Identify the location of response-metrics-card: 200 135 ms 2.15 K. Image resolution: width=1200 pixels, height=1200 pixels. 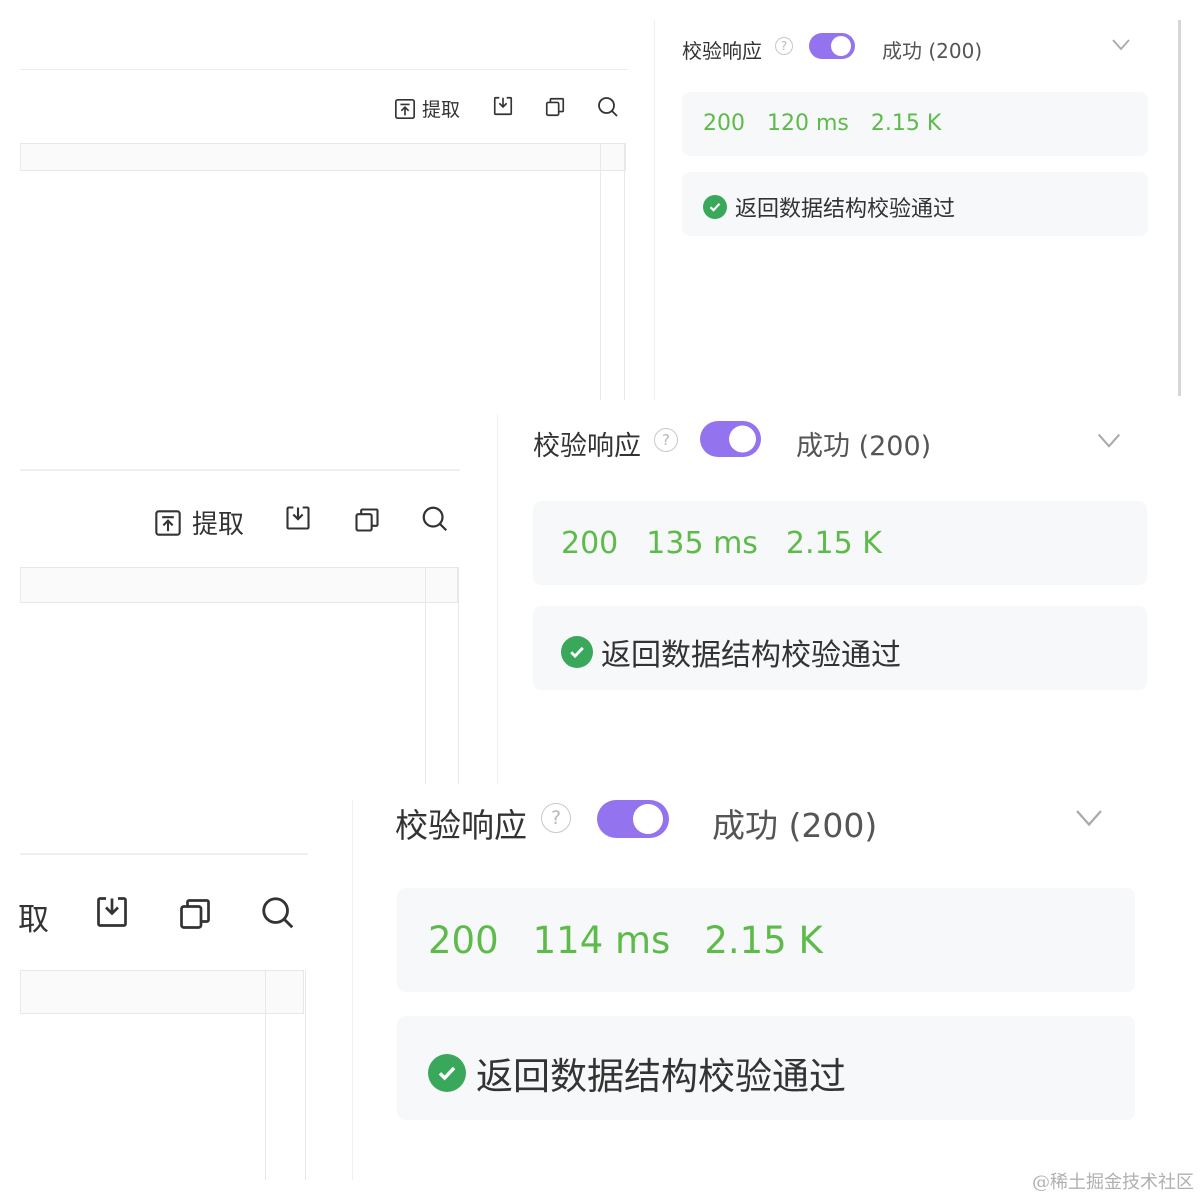
(840, 543).